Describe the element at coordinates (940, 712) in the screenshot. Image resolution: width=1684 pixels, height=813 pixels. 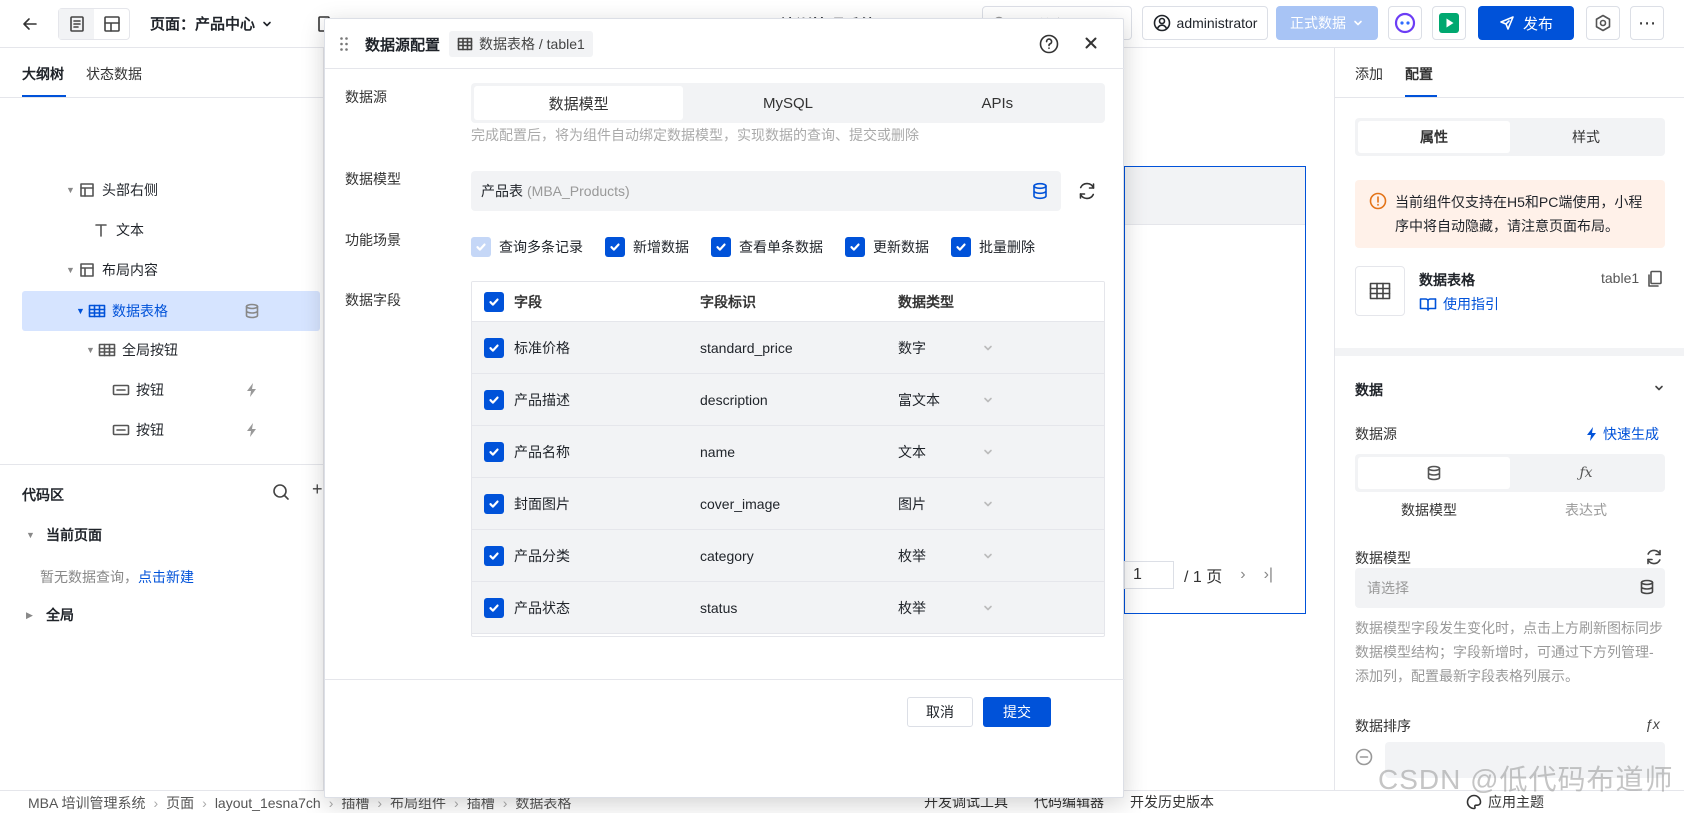
I see `cancel-button: 取消` at that location.